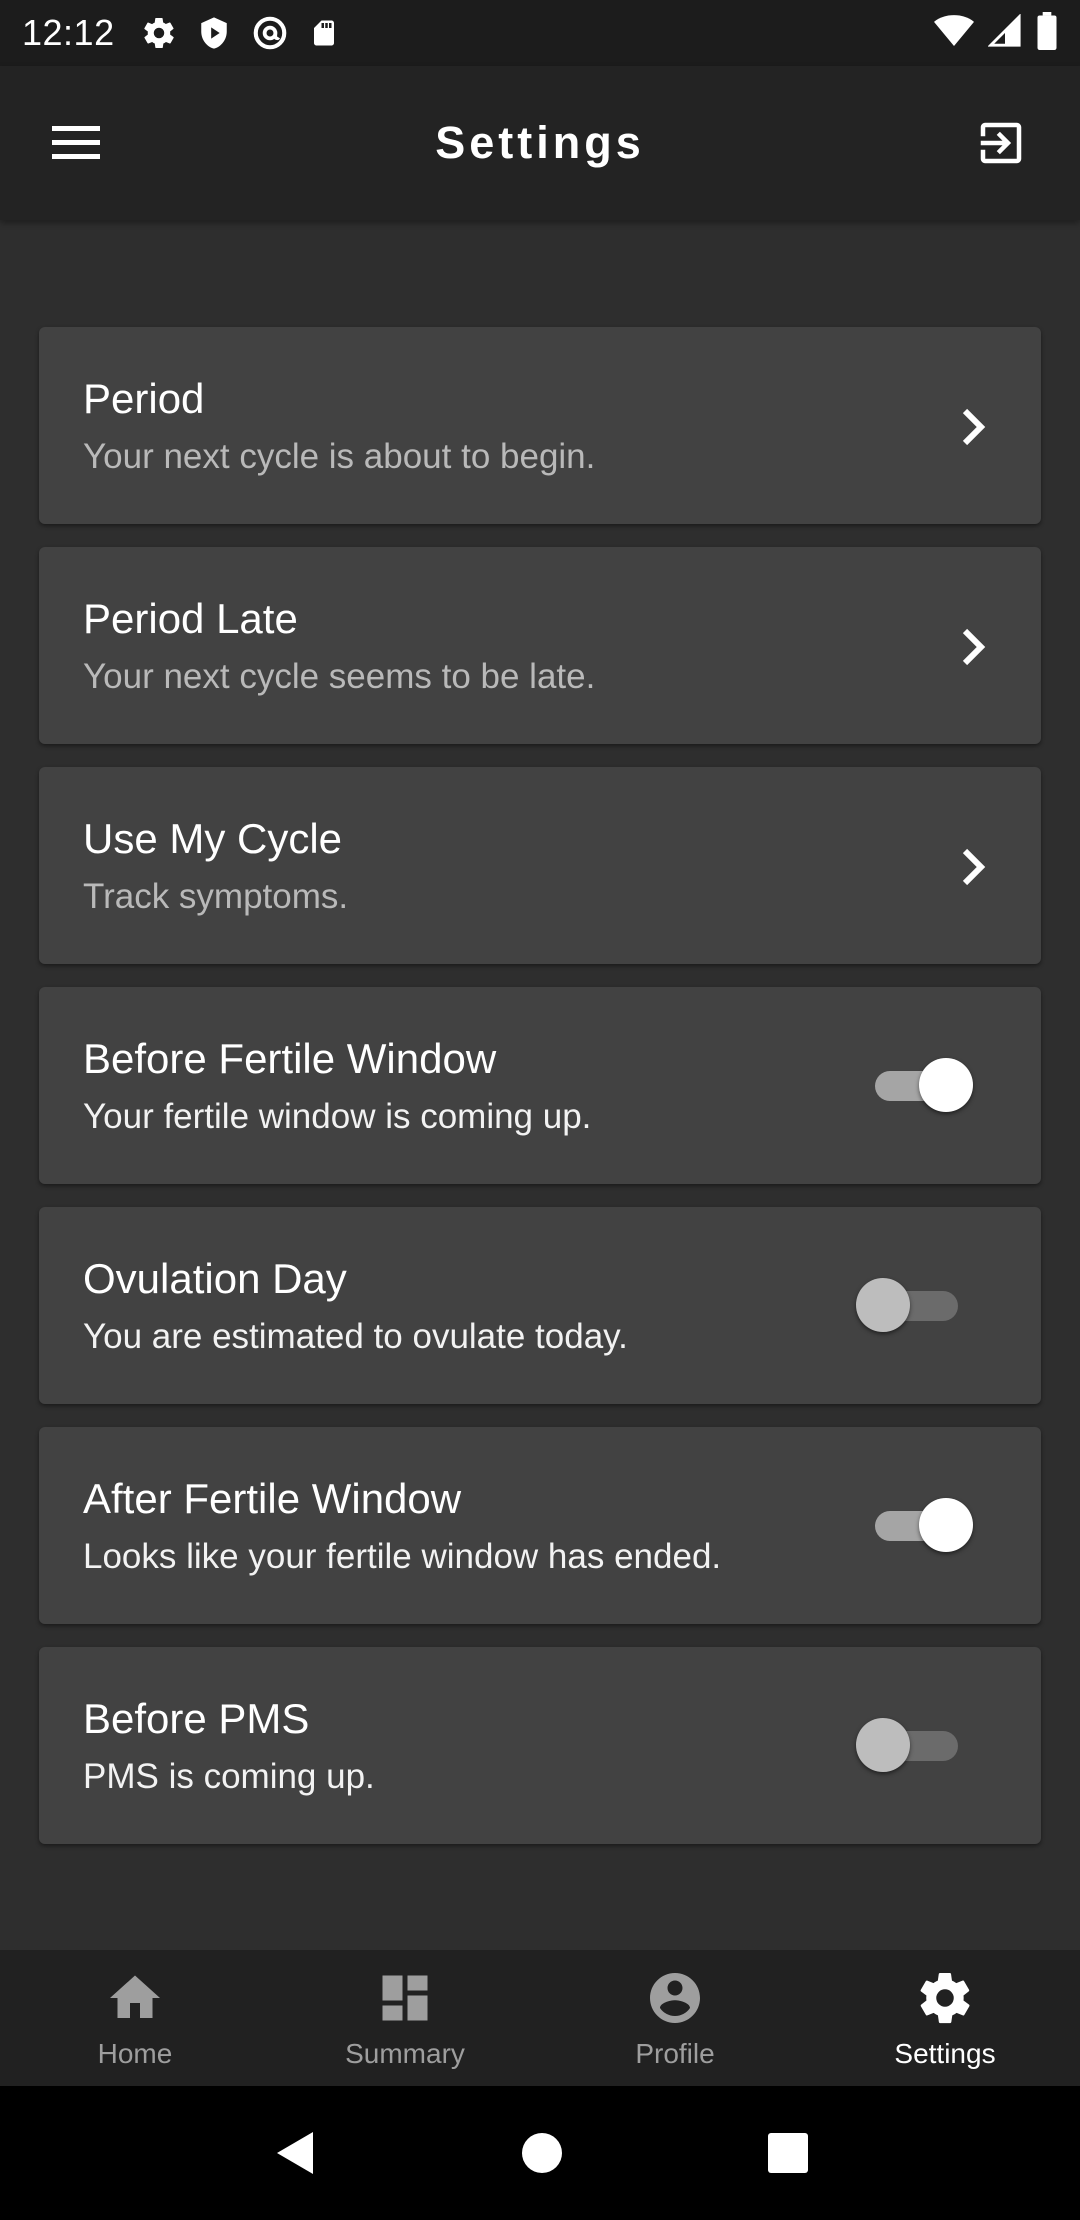  I want to click on nav-item-home: Home, so click(135, 2018).